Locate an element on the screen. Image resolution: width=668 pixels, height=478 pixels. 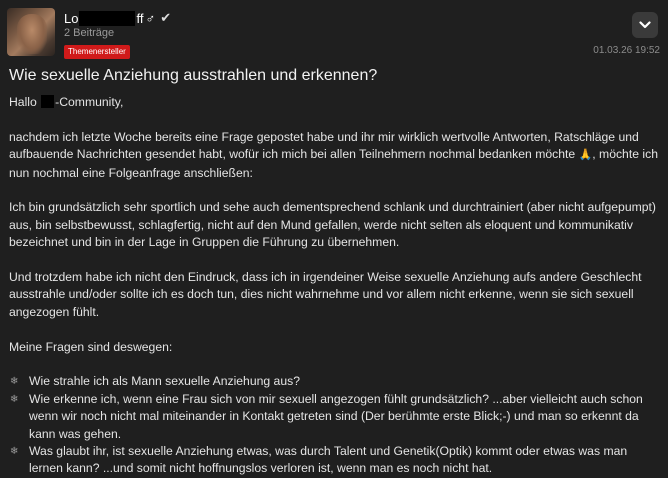
avatar is located at coordinates (31, 32).